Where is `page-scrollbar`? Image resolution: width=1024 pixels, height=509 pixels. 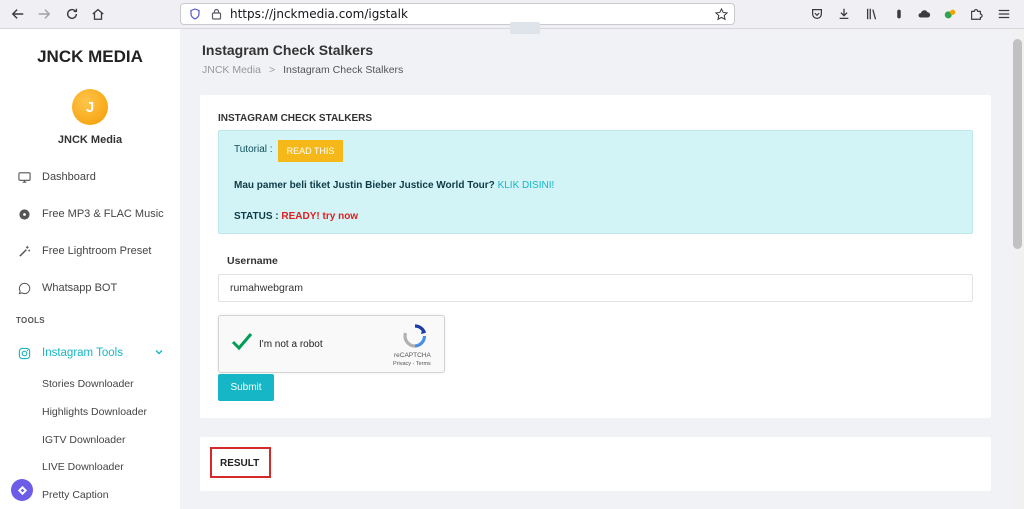 page-scrollbar is located at coordinates (1017, 269).